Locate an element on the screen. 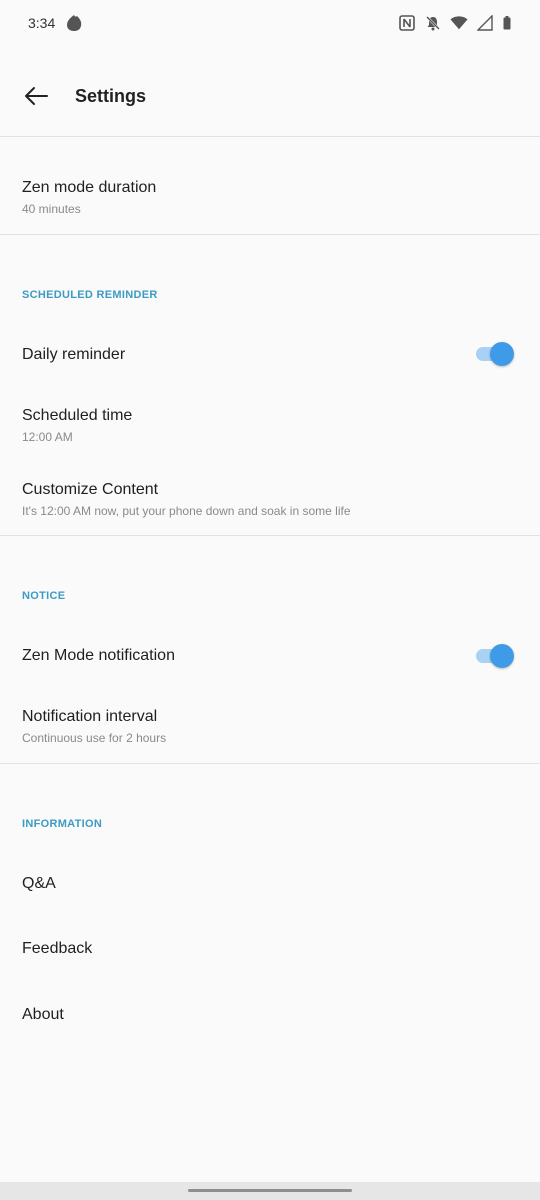 The image size is (540, 1200). daily-reminder-title: Daily reminder is located at coordinates (74, 354).